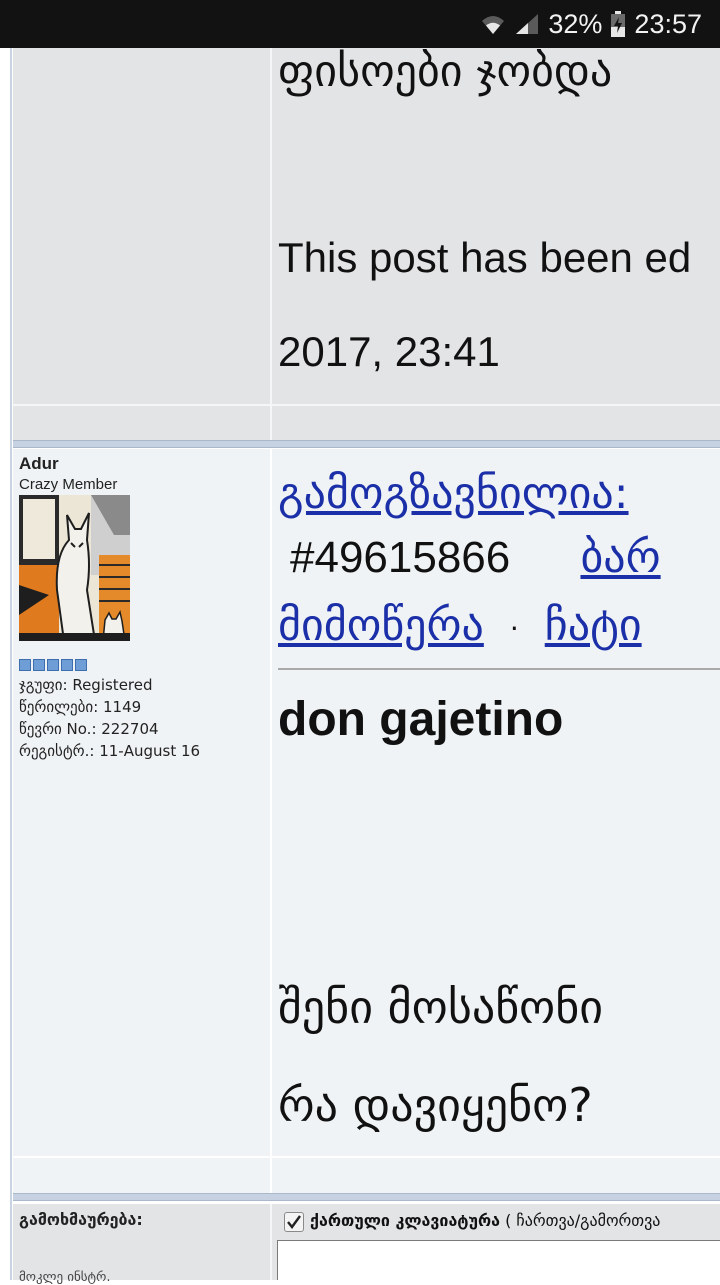 Image resolution: width=720 pixels, height=1285 pixels. I want to click on avatar-image, so click(74, 568).